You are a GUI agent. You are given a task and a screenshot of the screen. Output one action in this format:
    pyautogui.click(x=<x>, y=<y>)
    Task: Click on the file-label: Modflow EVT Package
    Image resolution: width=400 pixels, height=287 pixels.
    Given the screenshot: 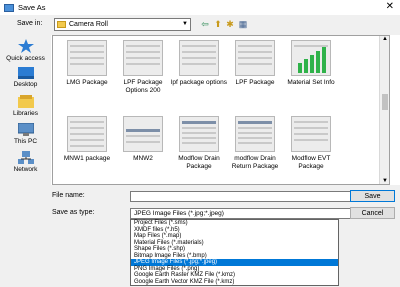 What is the action you would take?
    pyautogui.click(x=311, y=162)
    